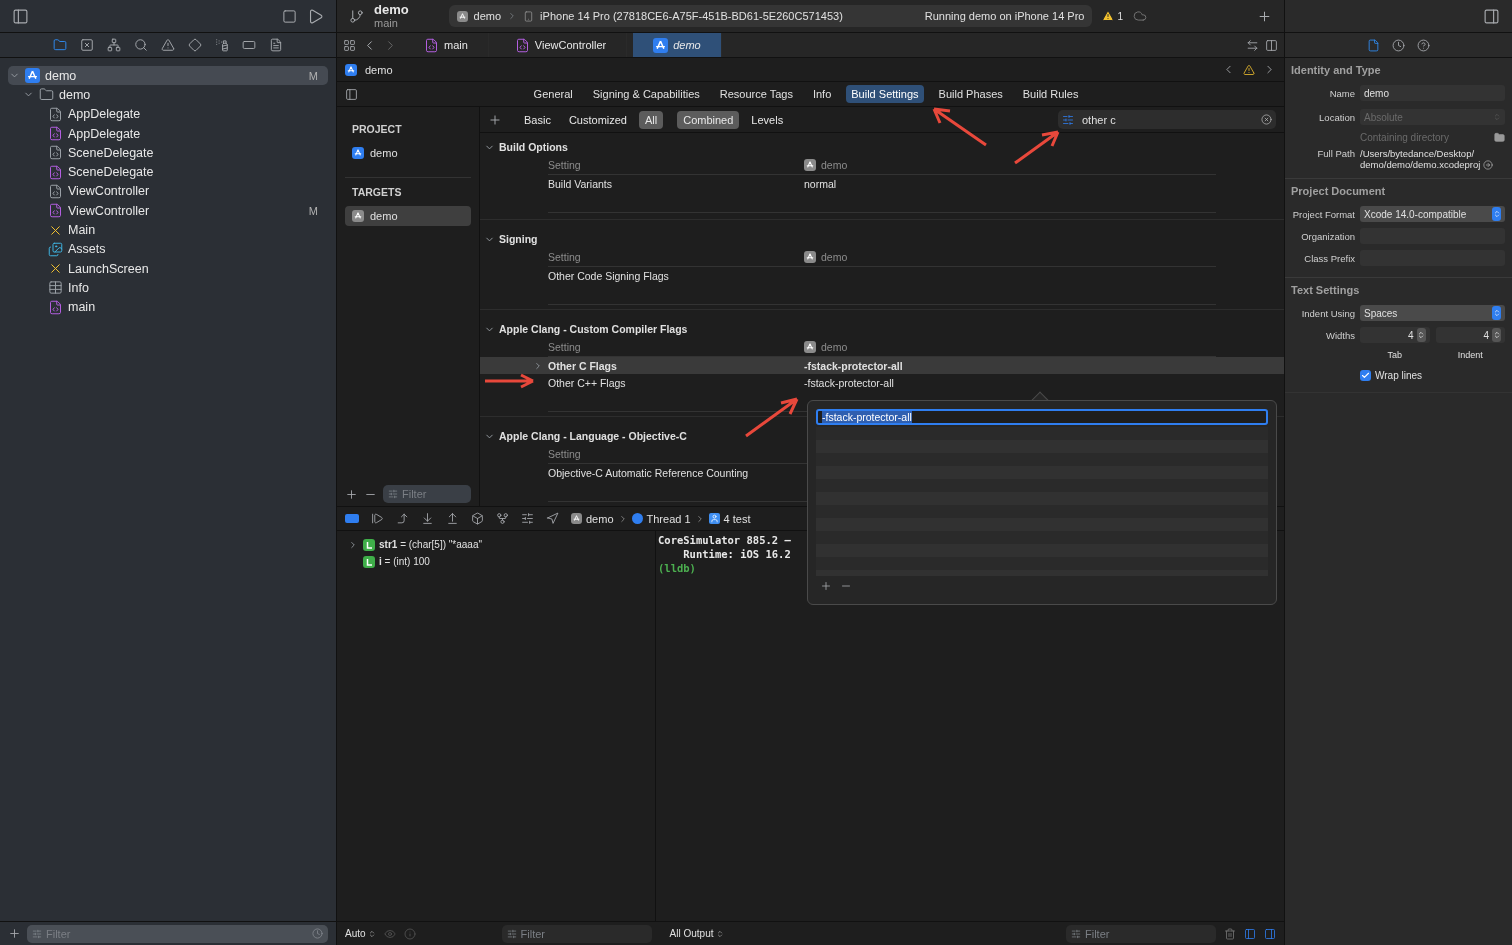 This screenshot has width=1512, height=945. I want to click on file-tree-row: ViewController M, so click(168, 211).